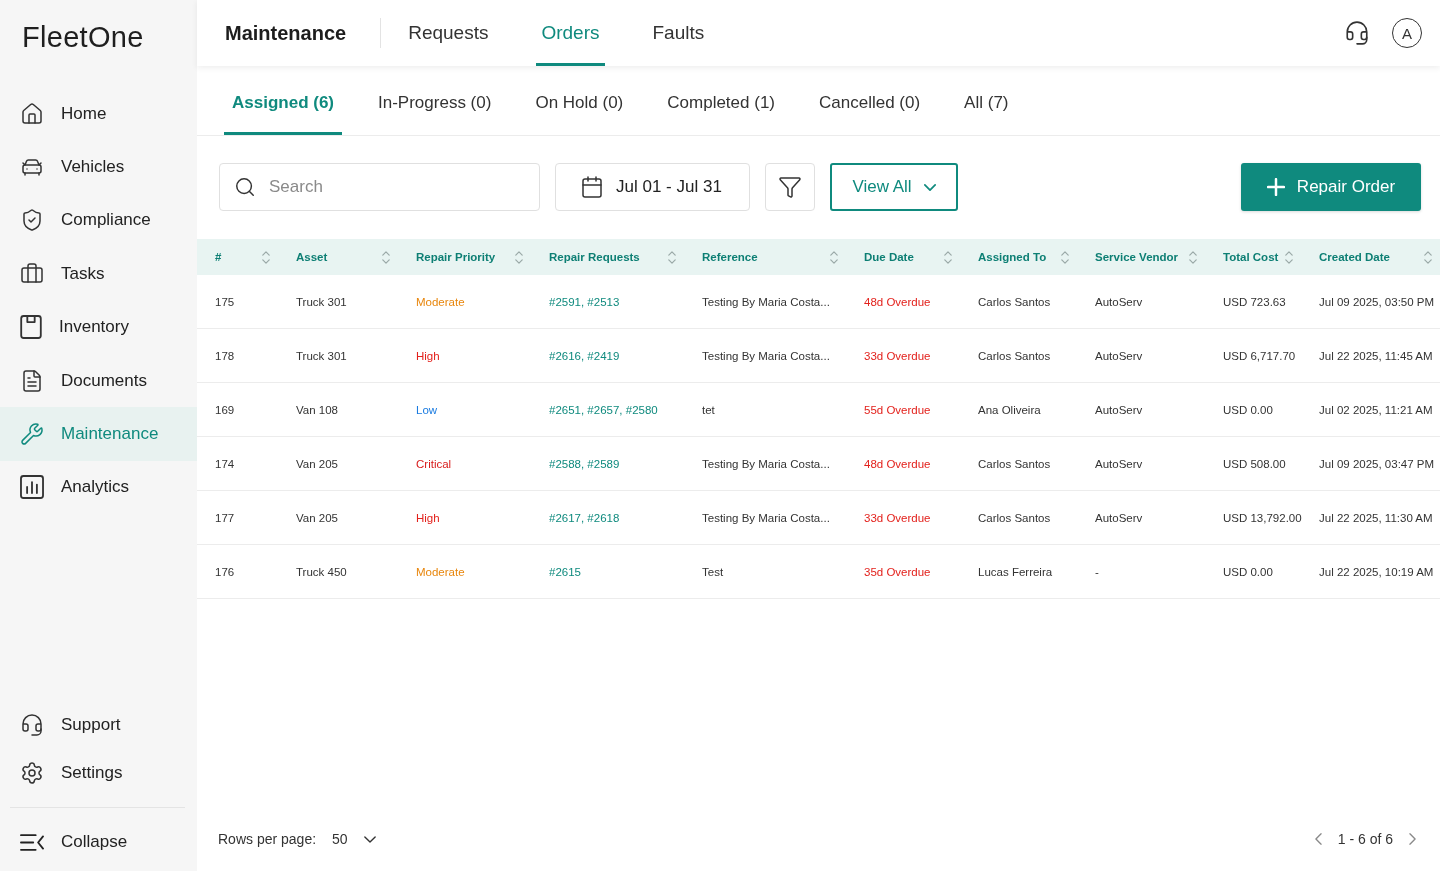 The width and height of the screenshot is (1440, 871). I want to click on column-header: Service Vendor, so click(1141, 257).